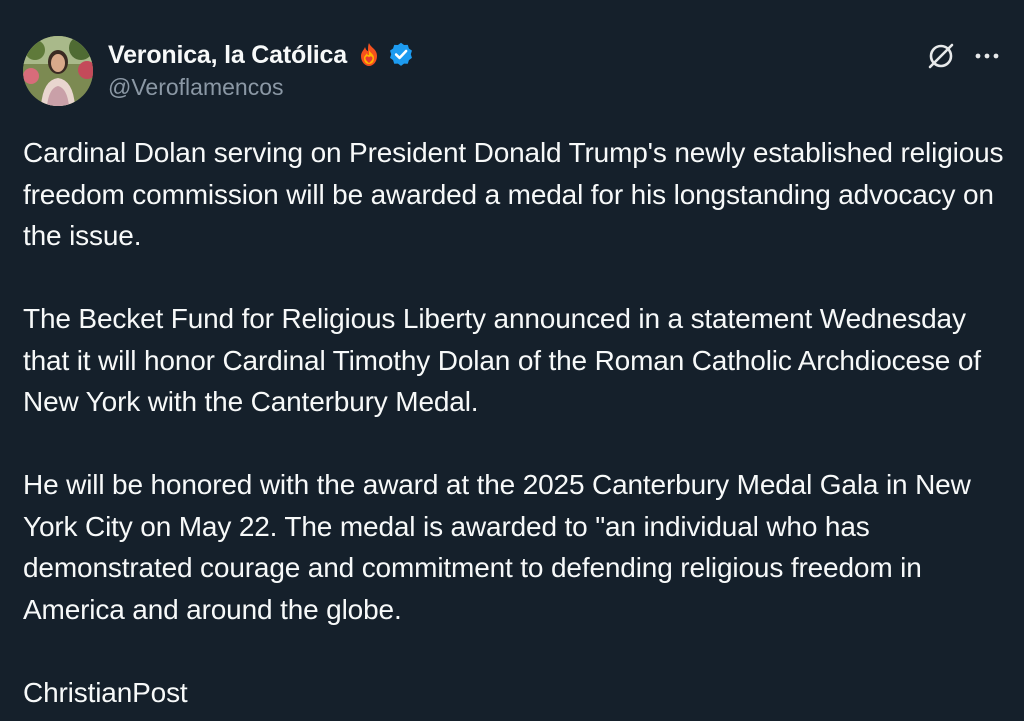 Image resolution: width=1024 pixels, height=721 pixels. I want to click on author-name-row: Veronica, la Católica, so click(261, 55).